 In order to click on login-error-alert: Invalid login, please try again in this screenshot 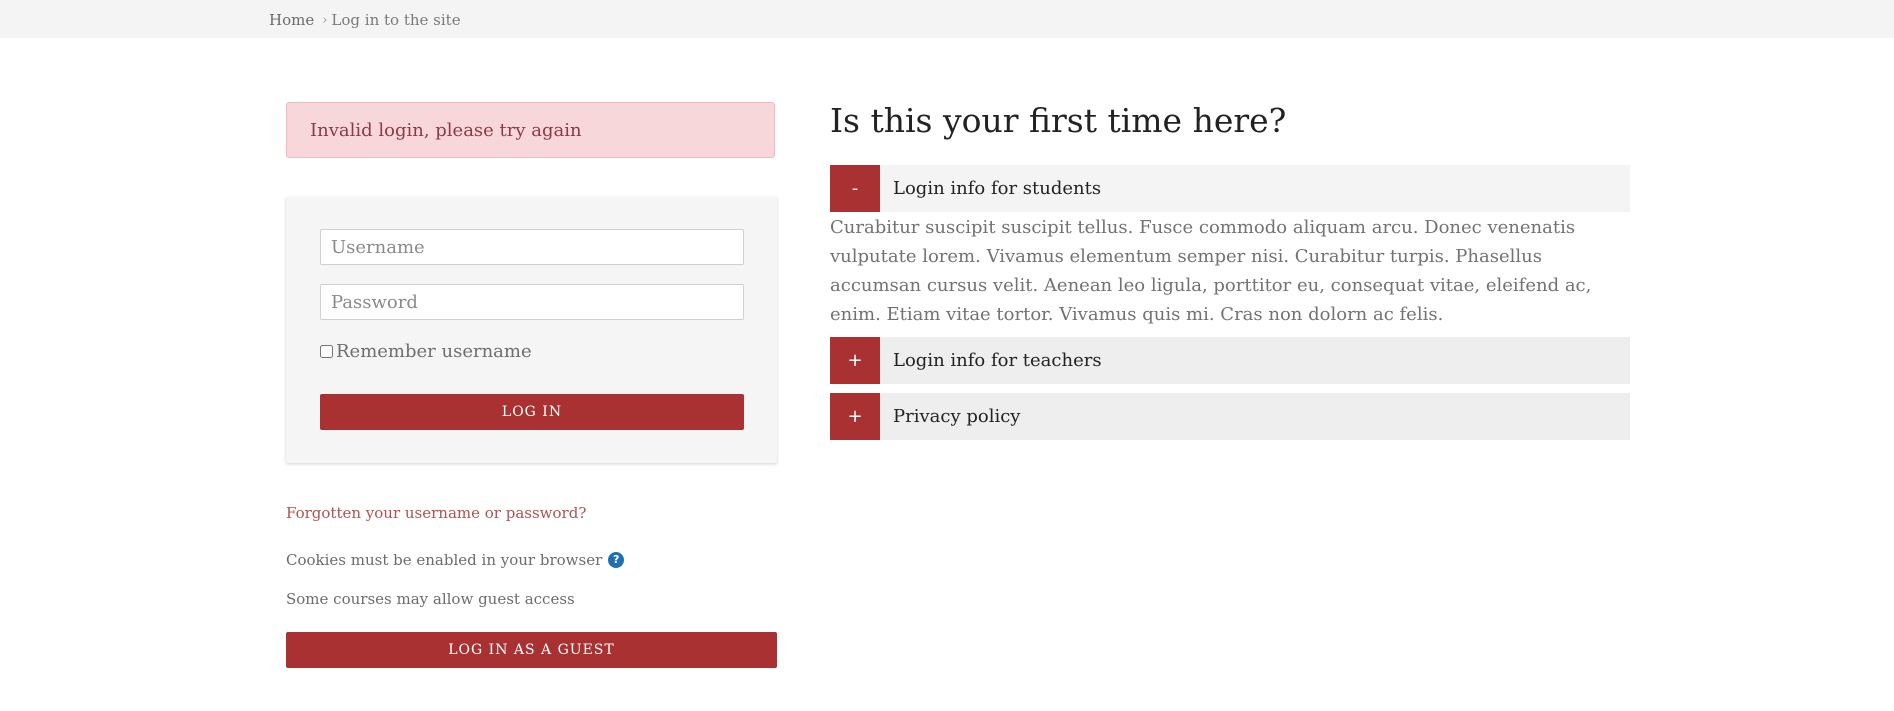, I will do `click(530, 130)`.